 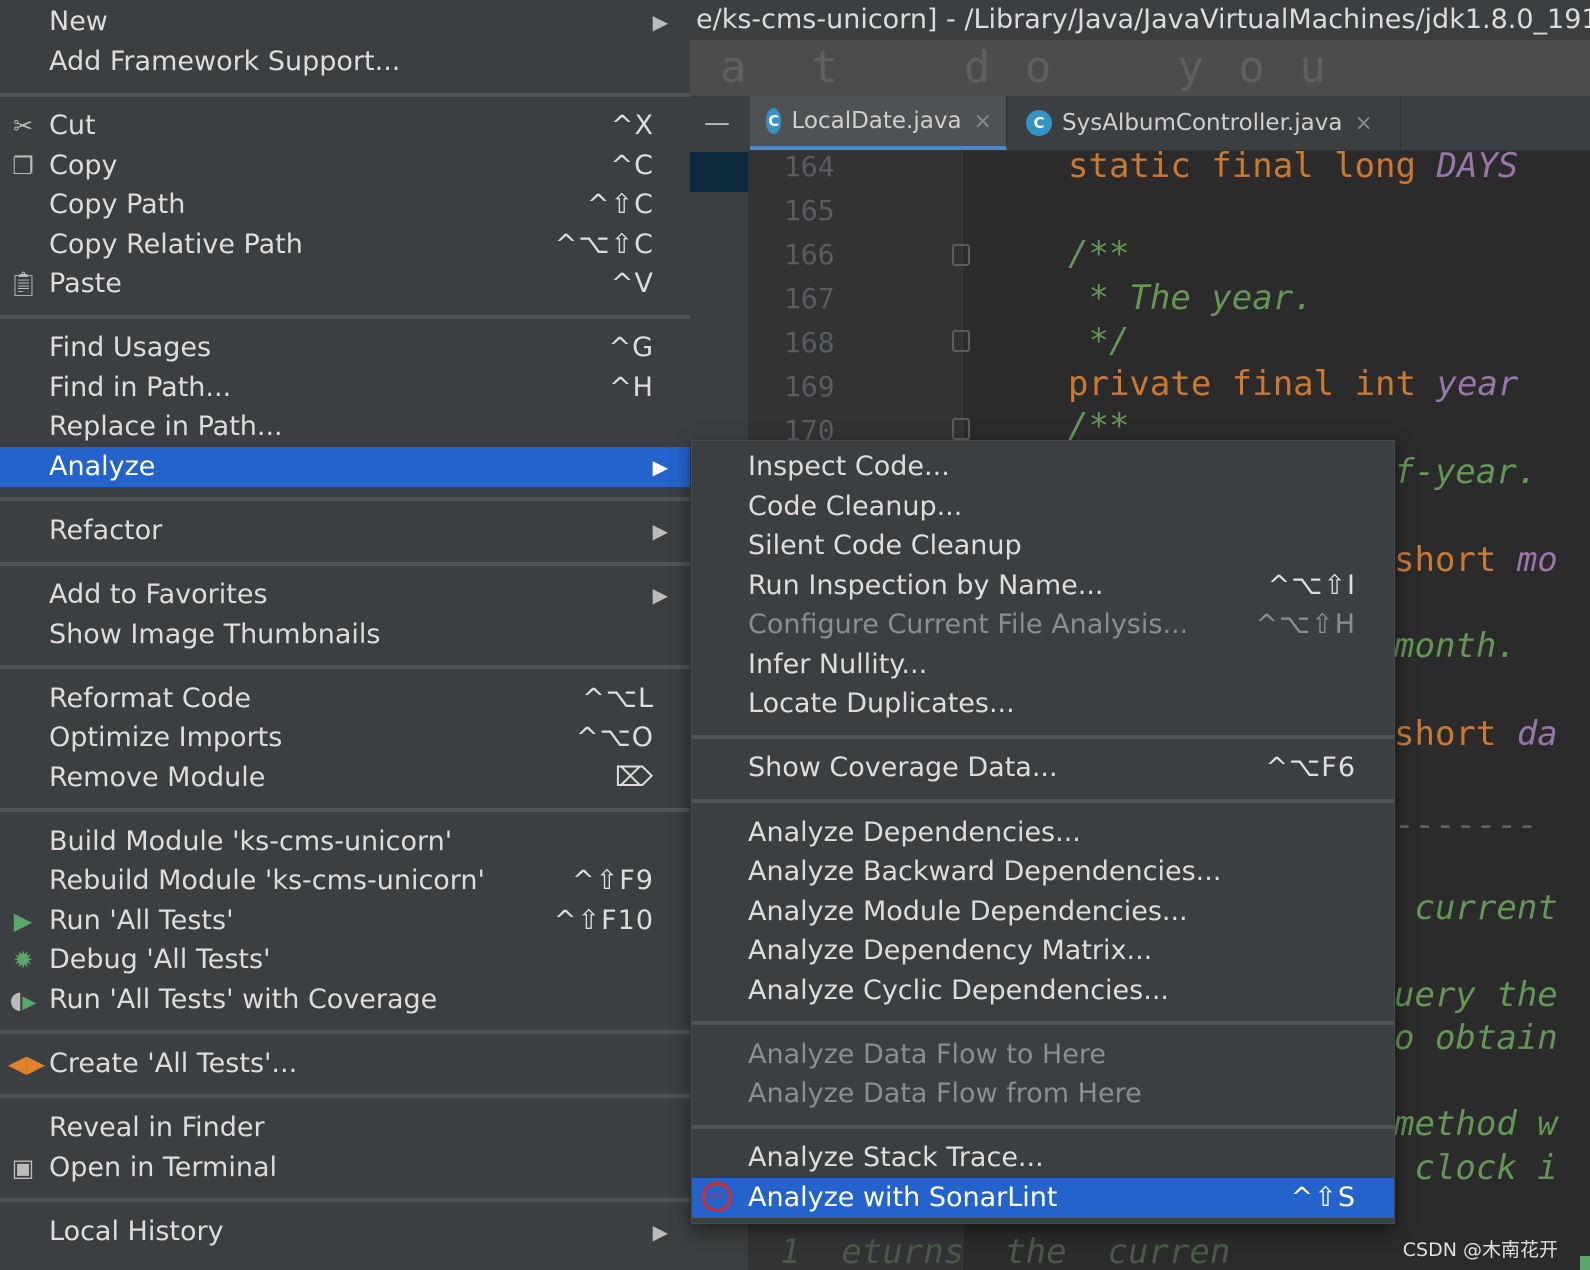 I want to click on terminal-icon: ▣, so click(x=23, y=1168).